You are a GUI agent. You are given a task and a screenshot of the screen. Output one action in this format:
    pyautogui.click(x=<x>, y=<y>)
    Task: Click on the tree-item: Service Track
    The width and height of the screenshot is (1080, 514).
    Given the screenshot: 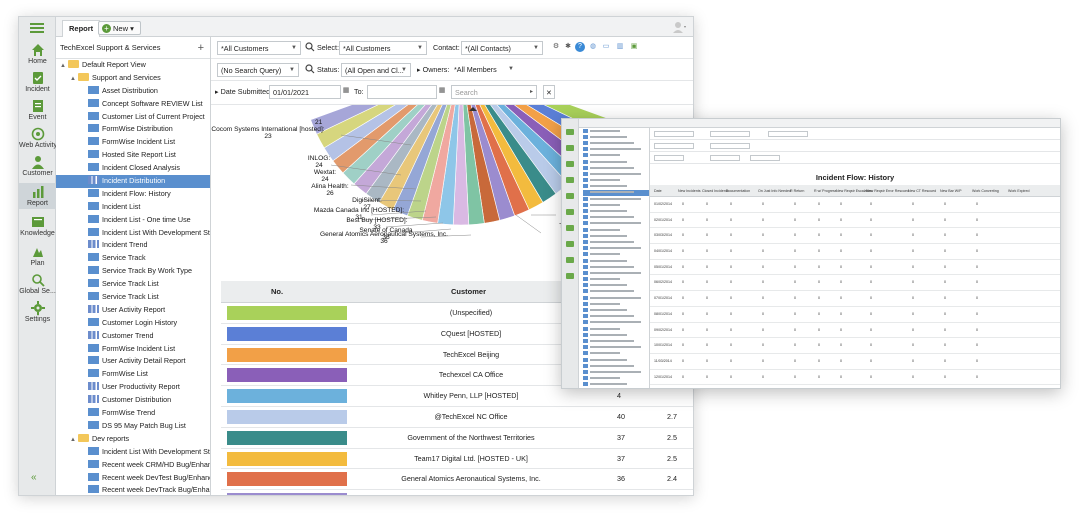 What is the action you would take?
    pyautogui.click(x=133, y=258)
    